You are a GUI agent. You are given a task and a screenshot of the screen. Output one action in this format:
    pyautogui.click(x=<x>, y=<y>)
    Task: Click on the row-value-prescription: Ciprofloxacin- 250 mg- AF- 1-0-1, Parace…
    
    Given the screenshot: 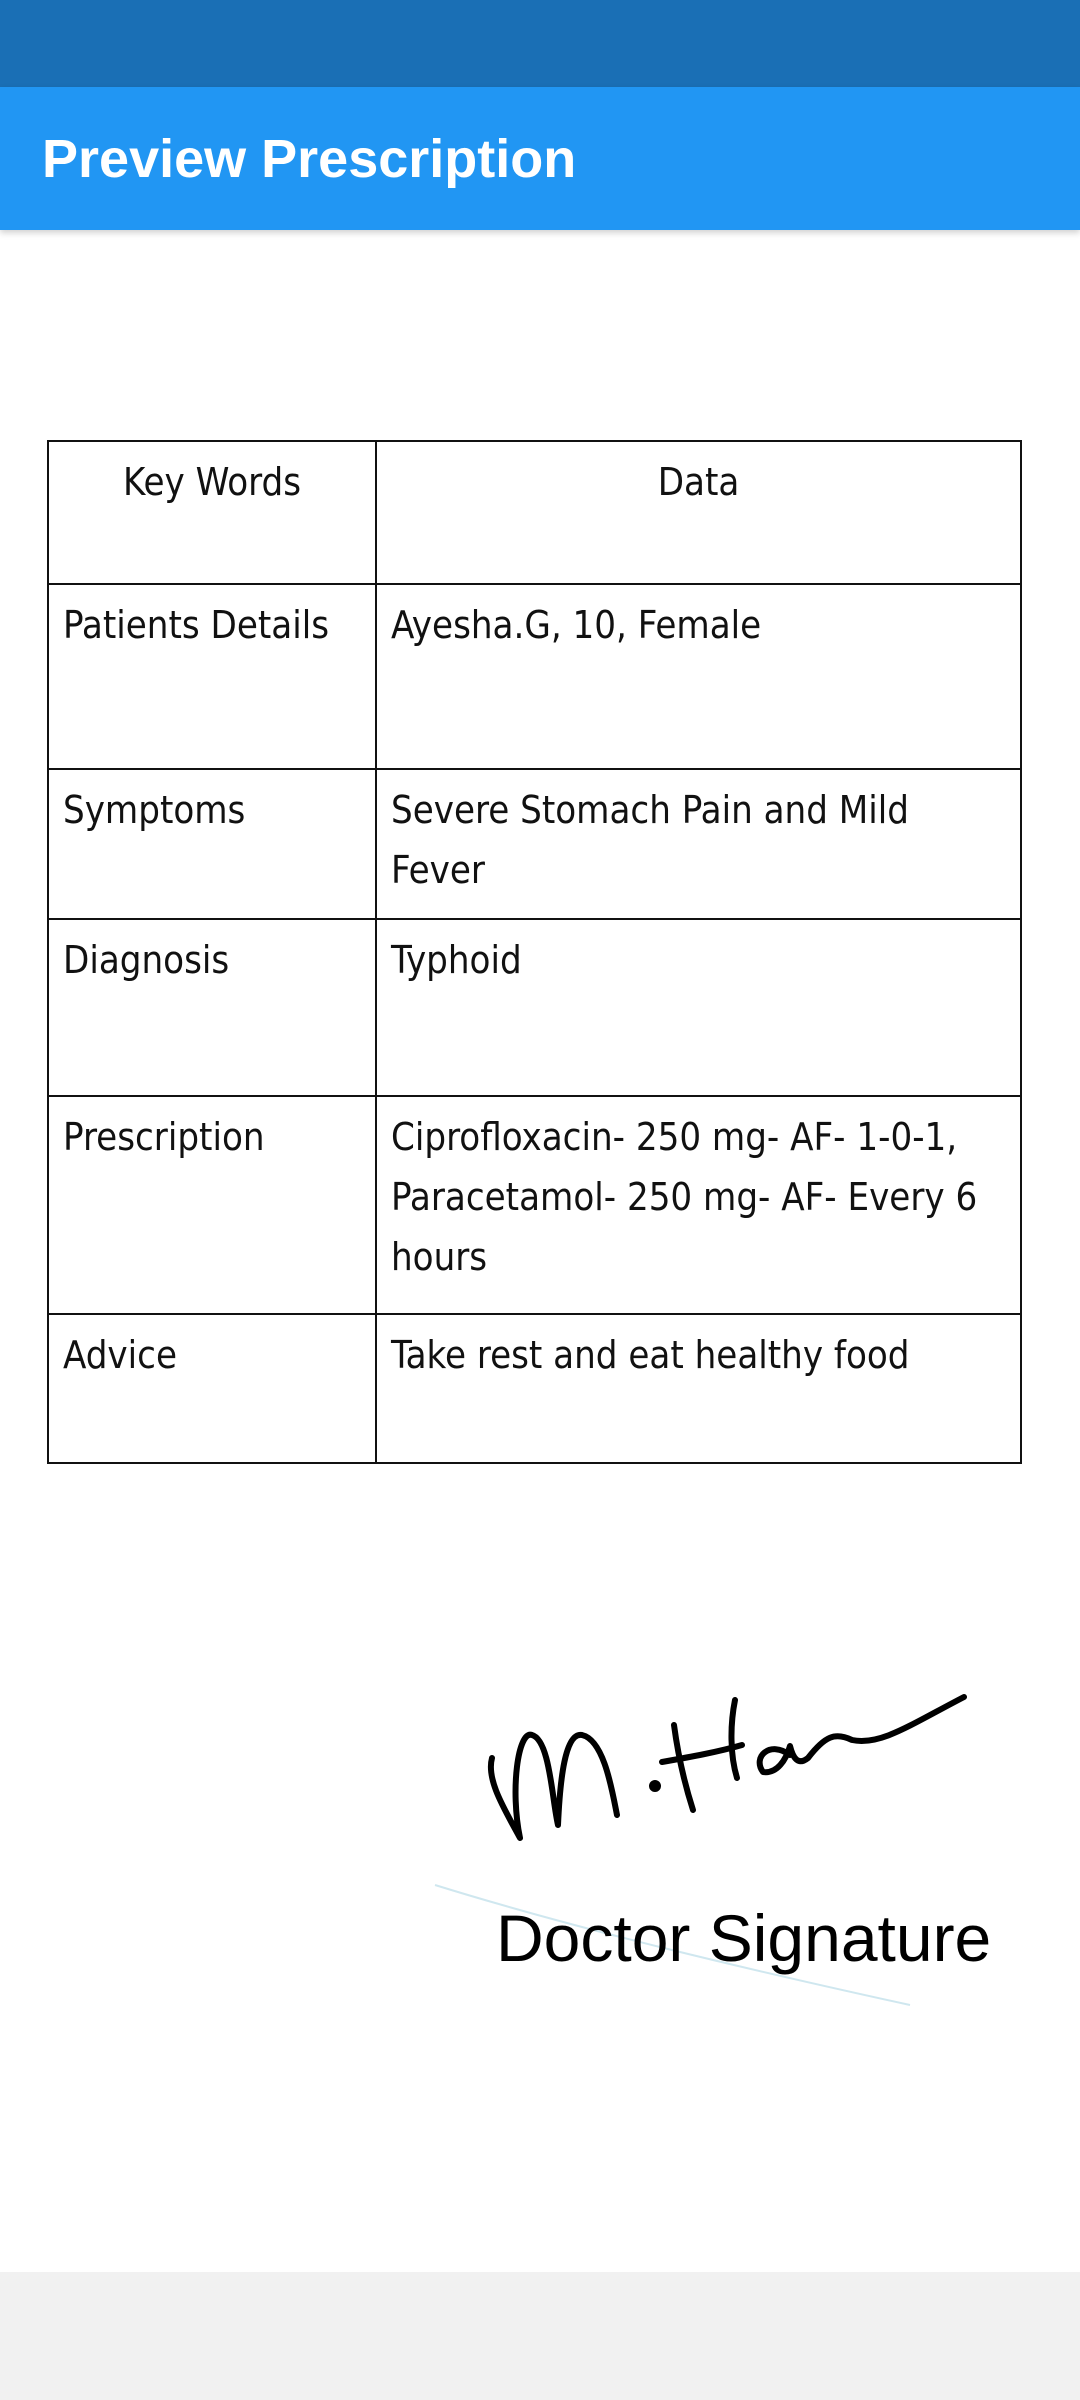 What is the action you would take?
    pyautogui.click(x=698, y=1205)
    